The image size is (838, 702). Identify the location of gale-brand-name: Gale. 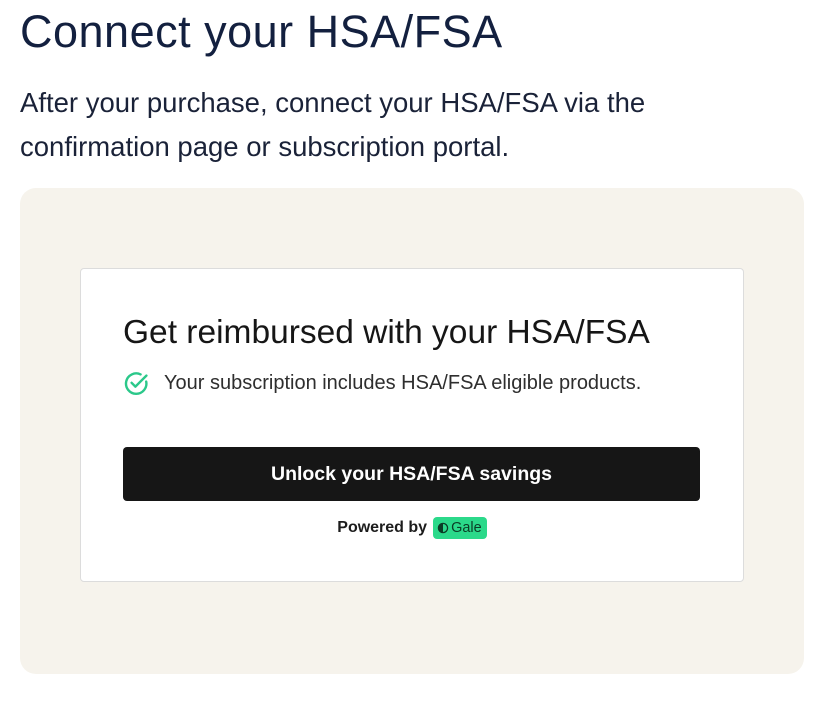
(466, 528).